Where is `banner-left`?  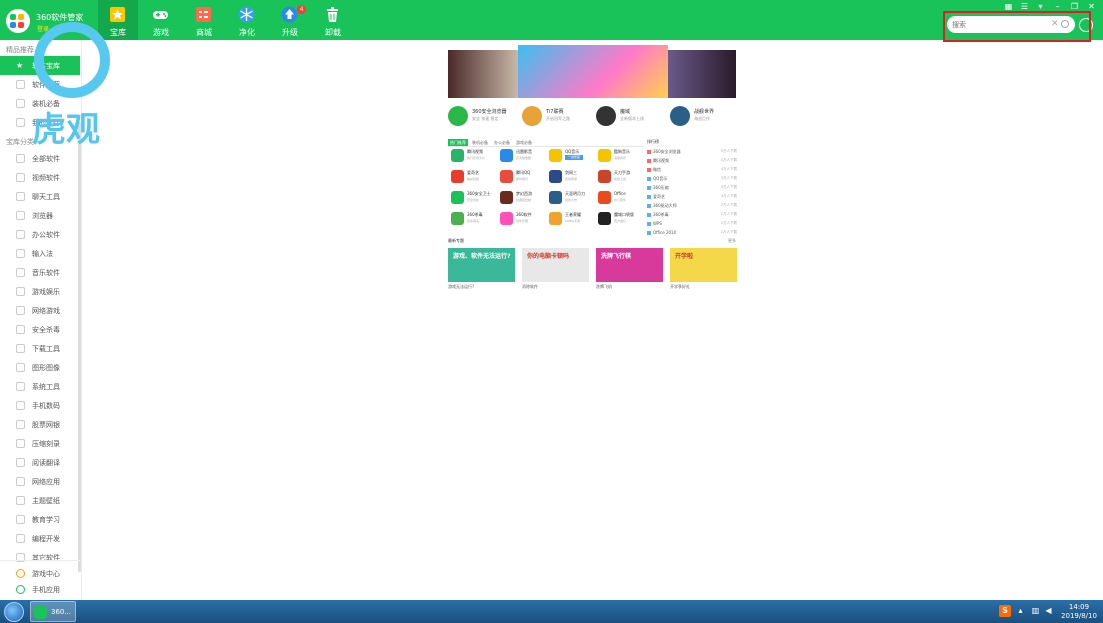
banner-left is located at coordinates (483, 74).